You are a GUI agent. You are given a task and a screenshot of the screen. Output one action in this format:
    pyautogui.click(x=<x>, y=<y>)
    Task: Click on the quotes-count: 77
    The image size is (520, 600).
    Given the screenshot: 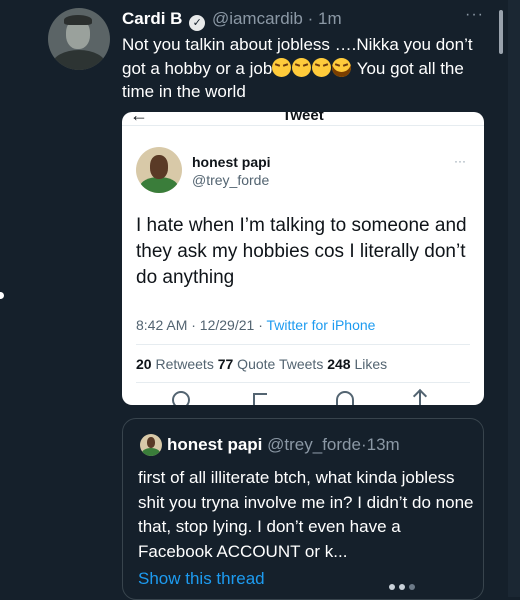 What is the action you would take?
    pyautogui.click(x=225, y=364)
    